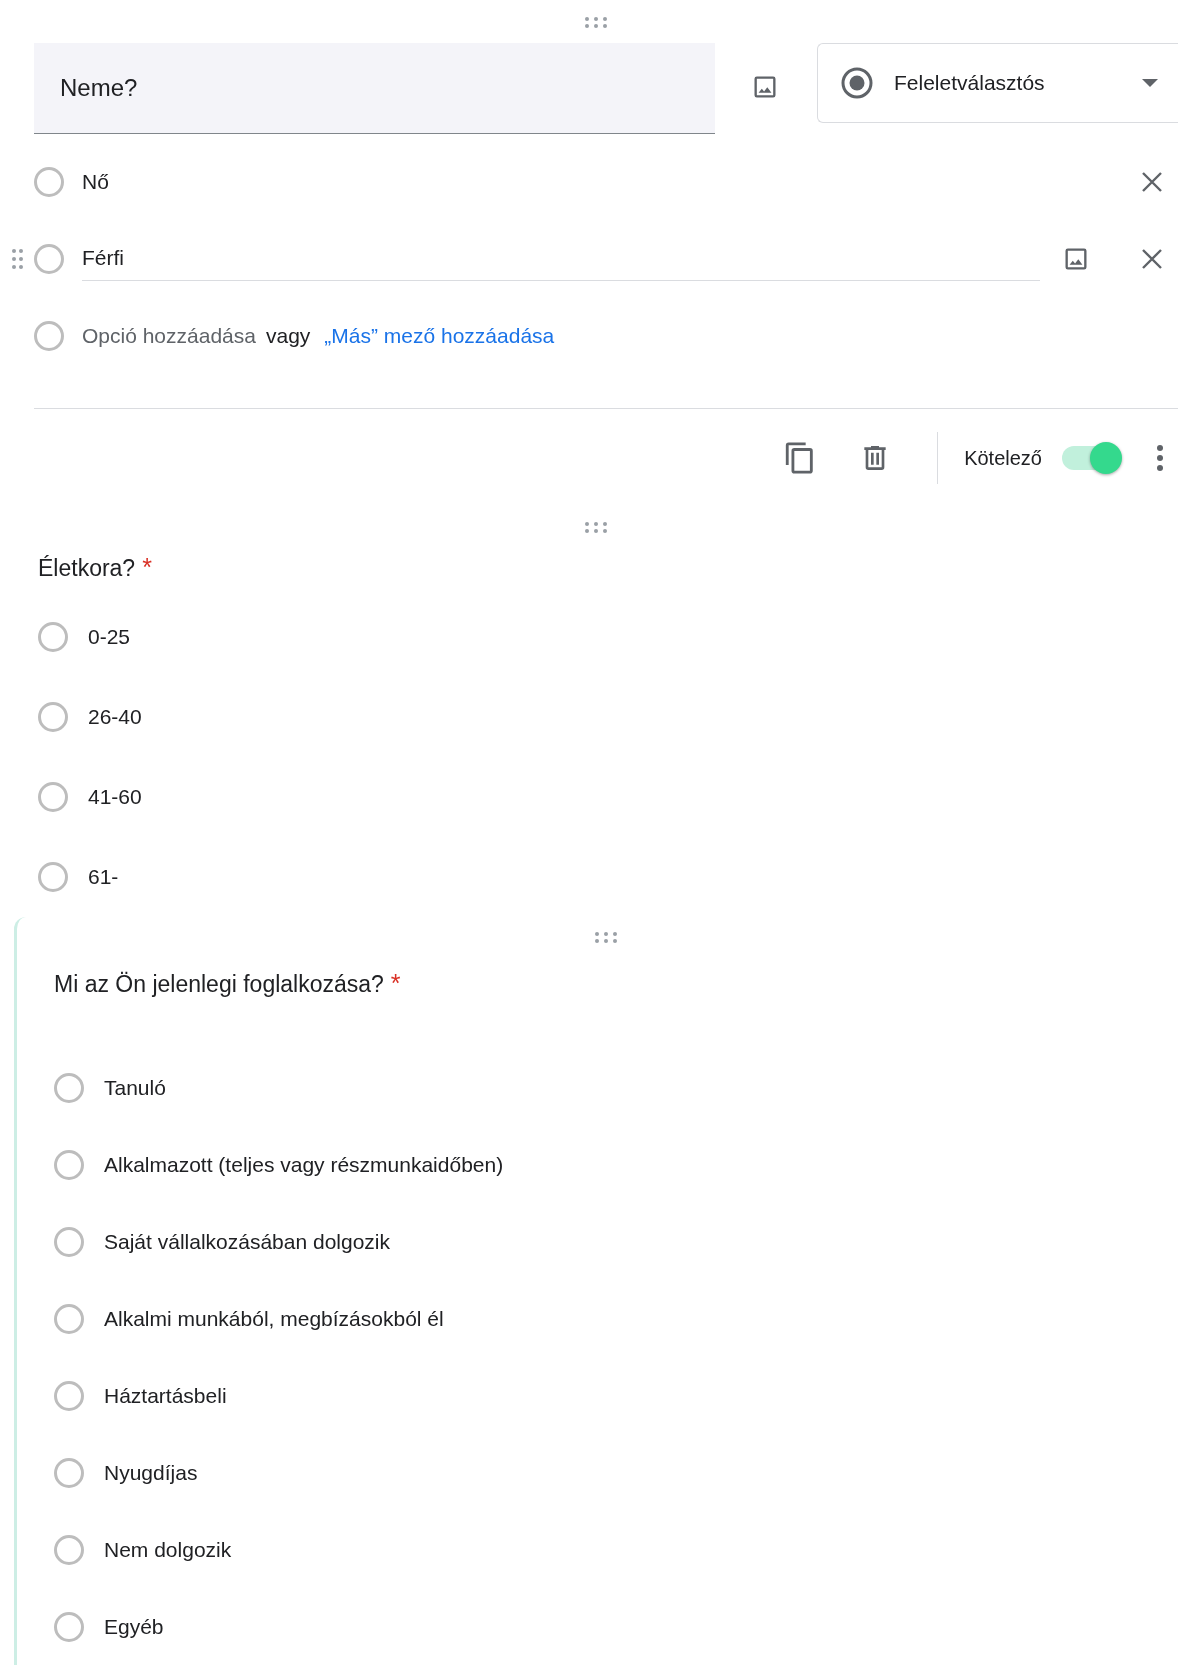  I want to click on question-title: Életkora?, so click(87, 568).